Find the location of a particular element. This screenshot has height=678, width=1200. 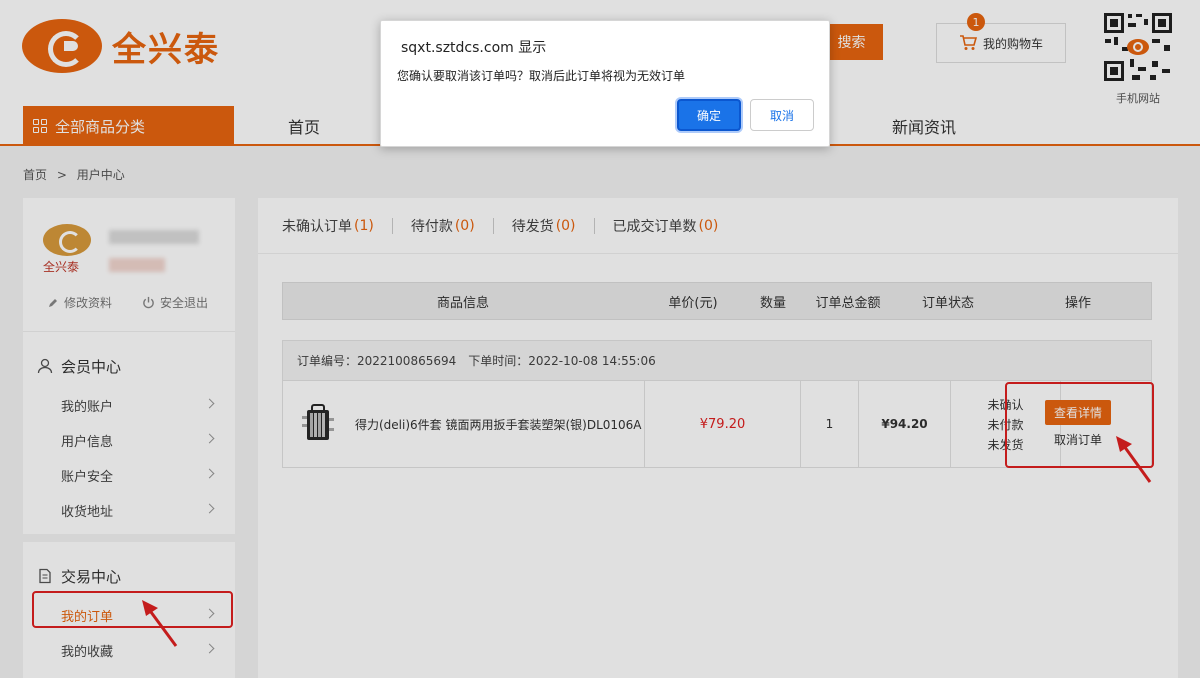

dialog-message: 您确认要取消该订单吗？取消后此订单将视为无效订单 is located at coordinates (541, 76).